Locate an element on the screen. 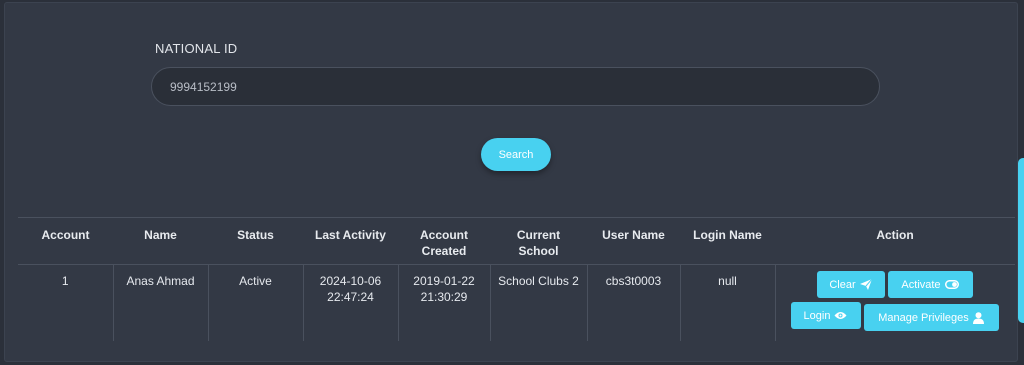 This screenshot has width=1024, height=365. cell-account-created: 2019-01-22 21:30:29 is located at coordinates (443, 302).